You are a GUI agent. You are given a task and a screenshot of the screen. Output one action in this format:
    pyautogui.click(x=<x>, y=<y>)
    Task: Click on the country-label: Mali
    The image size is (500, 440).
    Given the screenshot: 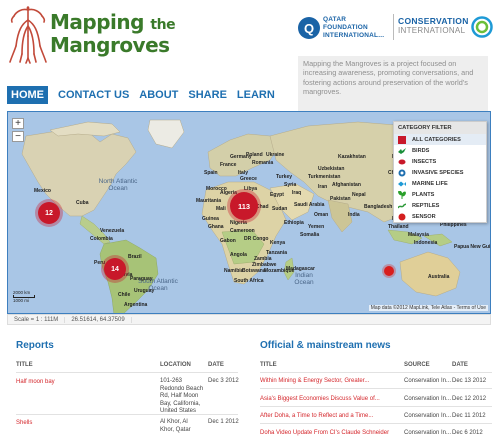 What is the action you would take?
    pyautogui.click(x=221, y=209)
    